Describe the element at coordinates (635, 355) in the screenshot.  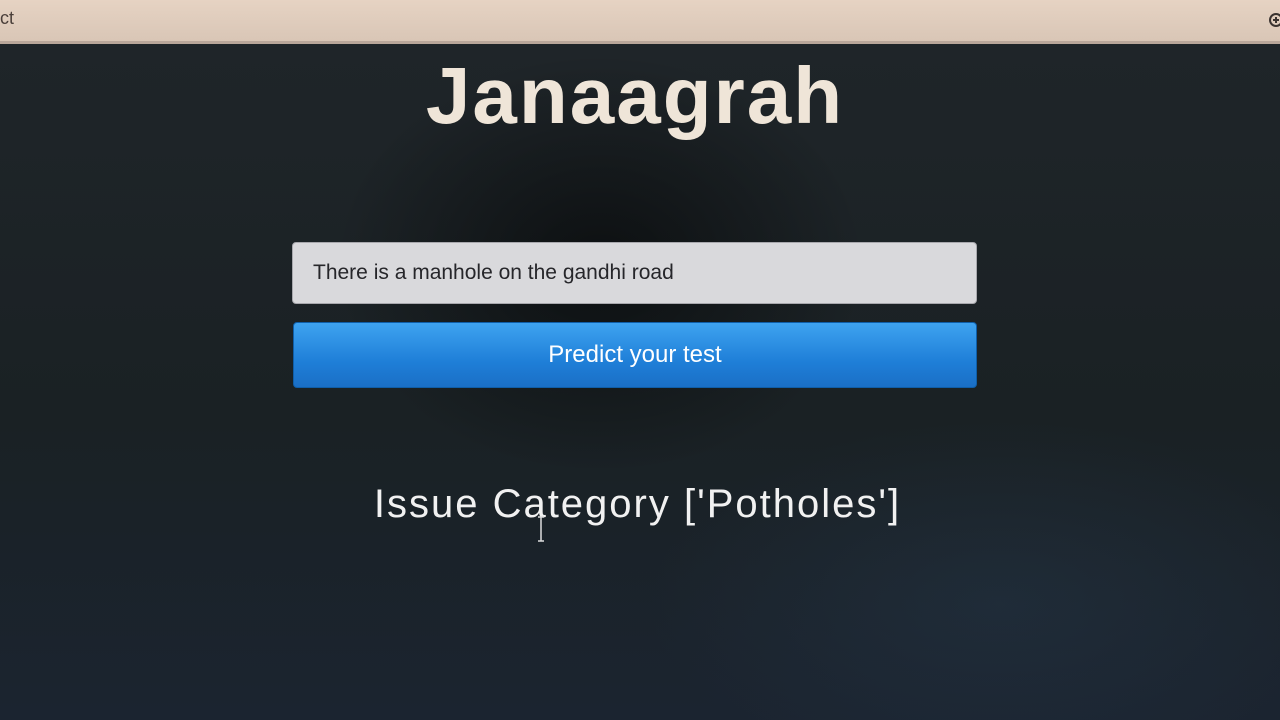
I see `predict-button: Predict your test` at that location.